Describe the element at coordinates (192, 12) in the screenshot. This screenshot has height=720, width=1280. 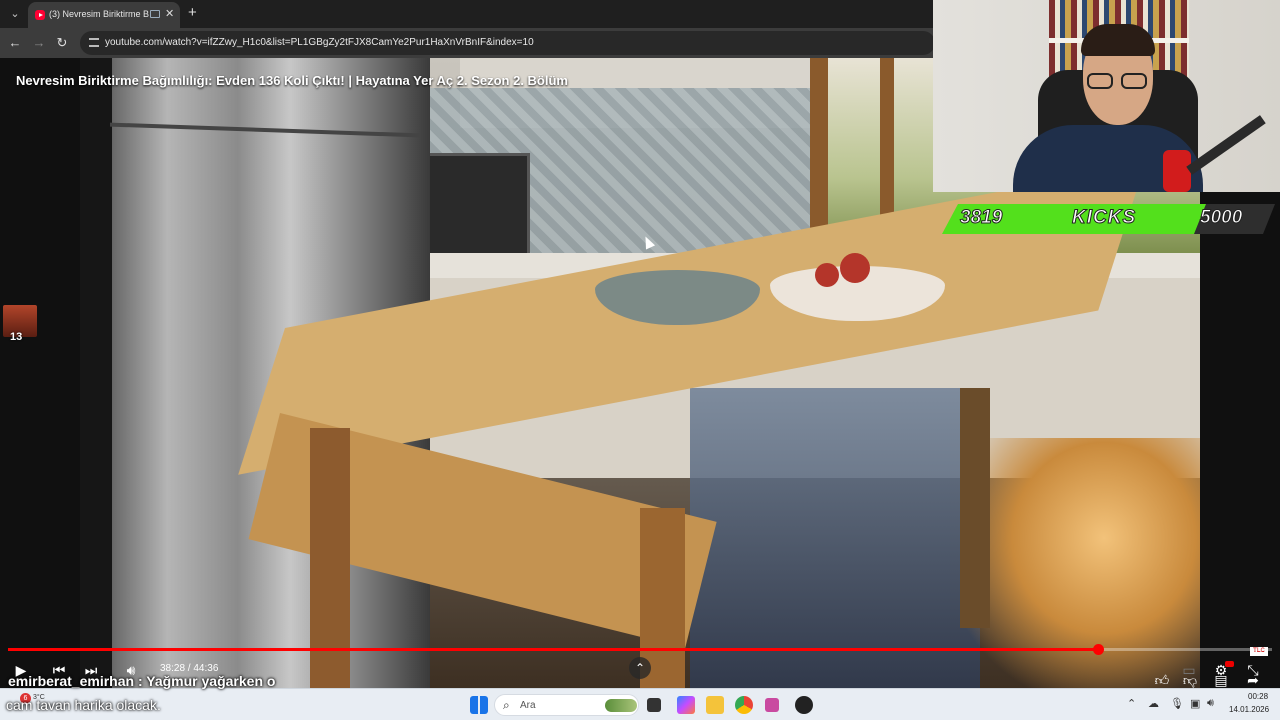
I see `new-tab-icon: +` at that location.